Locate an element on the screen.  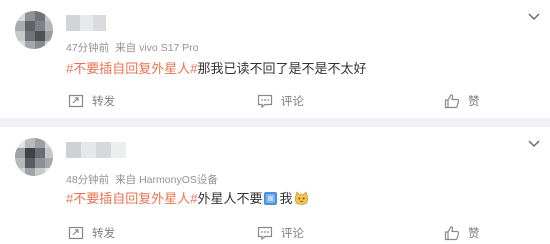
post-meta: 47分钟前 来自 vivo S17 Pro is located at coordinates (135, 47).